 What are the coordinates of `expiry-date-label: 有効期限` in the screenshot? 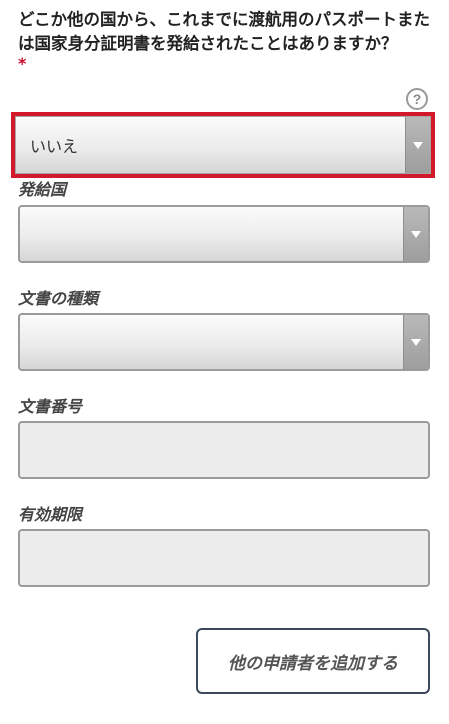 It's located at (50, 514).